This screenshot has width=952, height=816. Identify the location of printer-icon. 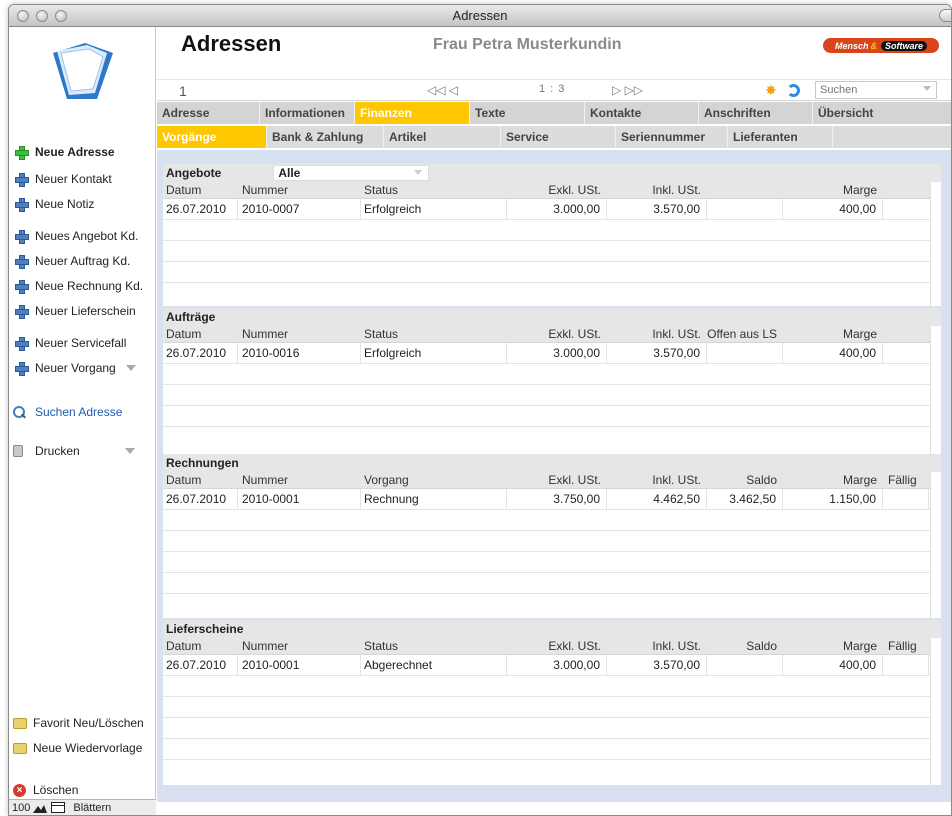
(21, 451).